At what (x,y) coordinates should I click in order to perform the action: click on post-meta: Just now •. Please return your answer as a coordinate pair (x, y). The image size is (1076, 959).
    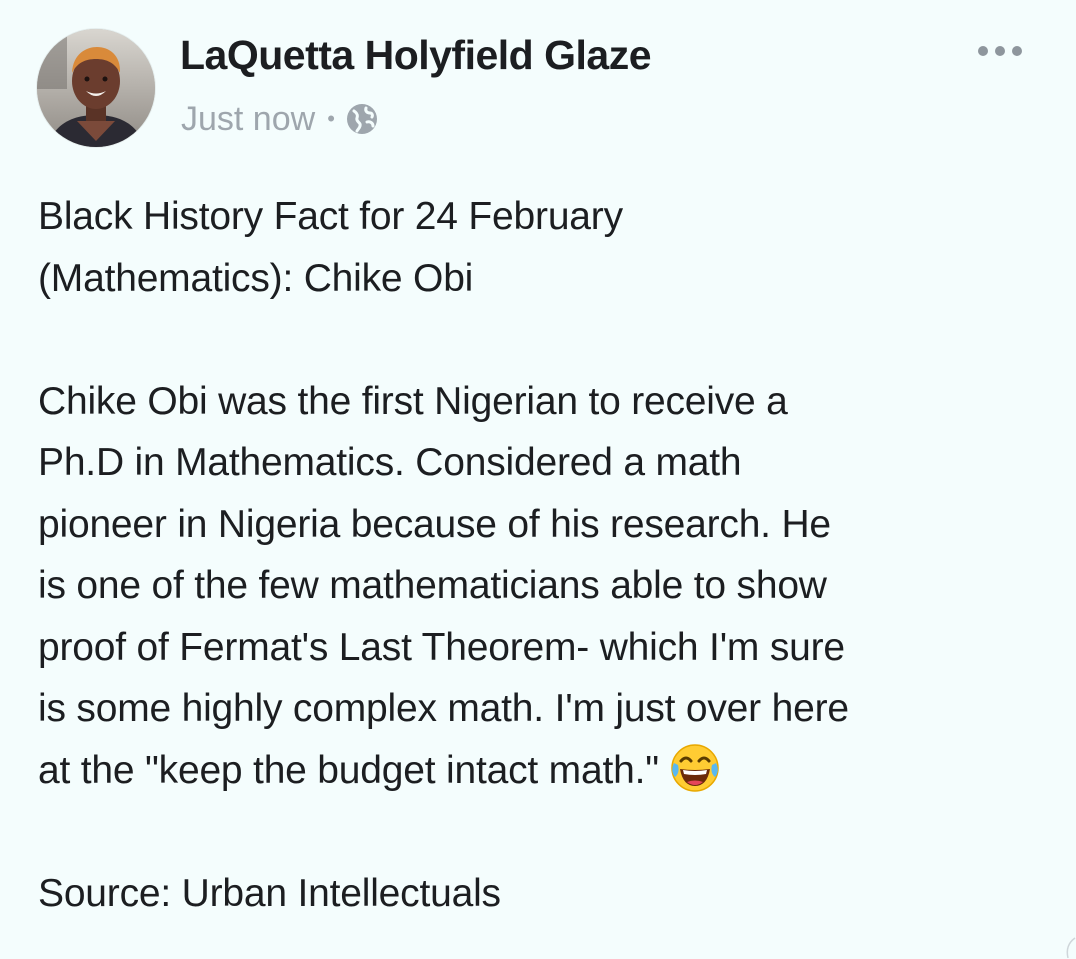
    Looking at the image, I should click on (280, 119).